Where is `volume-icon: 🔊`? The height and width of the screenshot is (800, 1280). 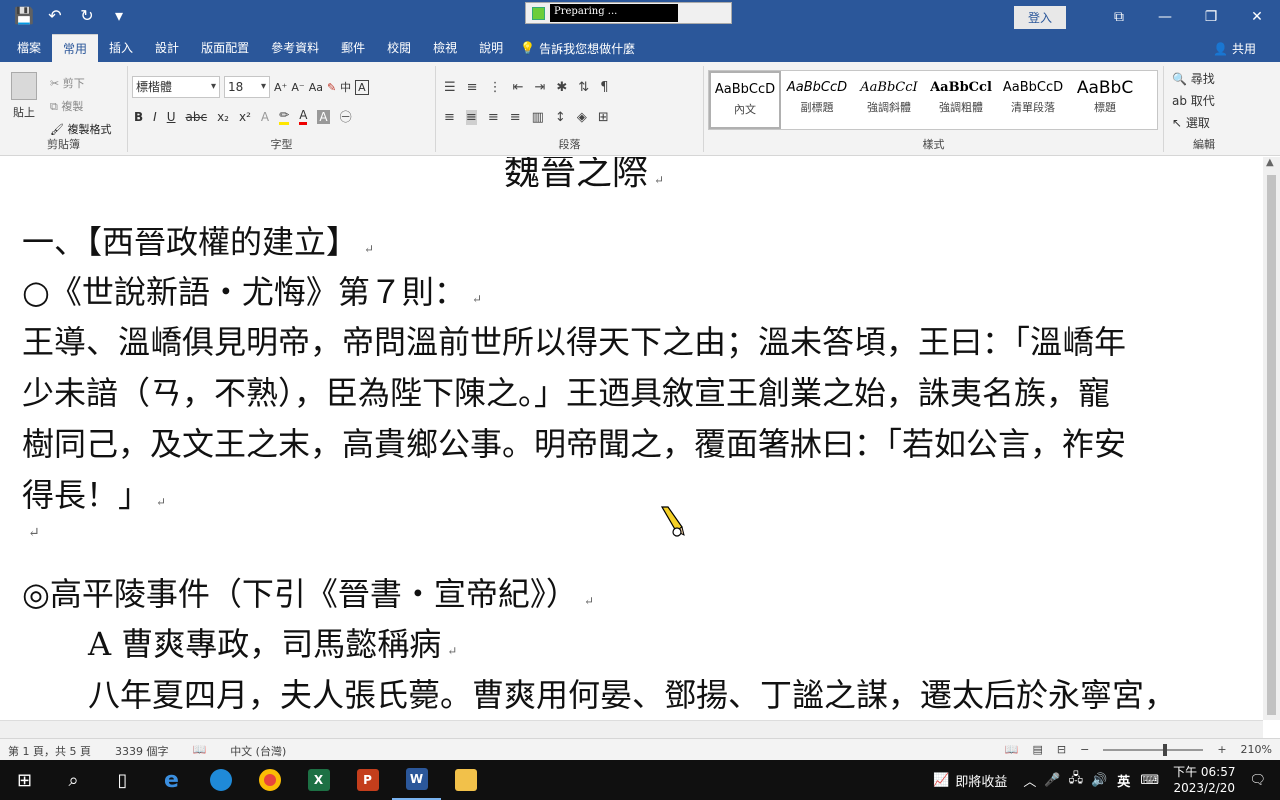 volume-icon: 🔊 is located at coordinates (1099, 780).